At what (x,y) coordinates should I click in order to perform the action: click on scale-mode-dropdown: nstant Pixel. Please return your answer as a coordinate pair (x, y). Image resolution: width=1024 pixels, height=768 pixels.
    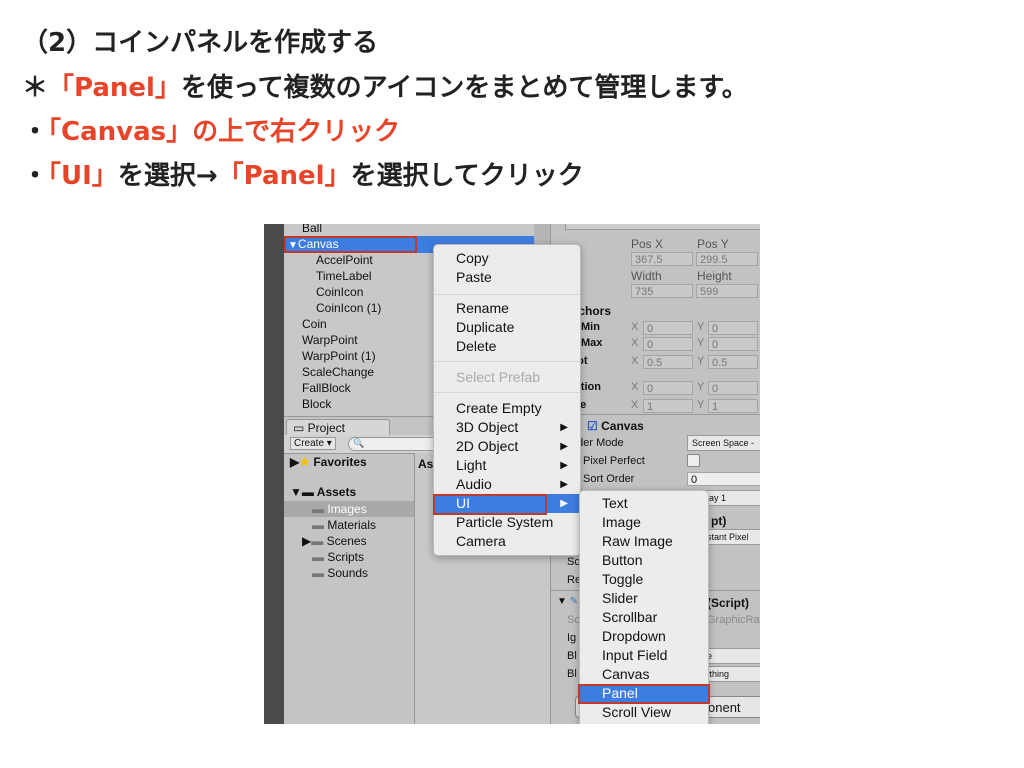
    Looking at the image, I should click on (730, 537).